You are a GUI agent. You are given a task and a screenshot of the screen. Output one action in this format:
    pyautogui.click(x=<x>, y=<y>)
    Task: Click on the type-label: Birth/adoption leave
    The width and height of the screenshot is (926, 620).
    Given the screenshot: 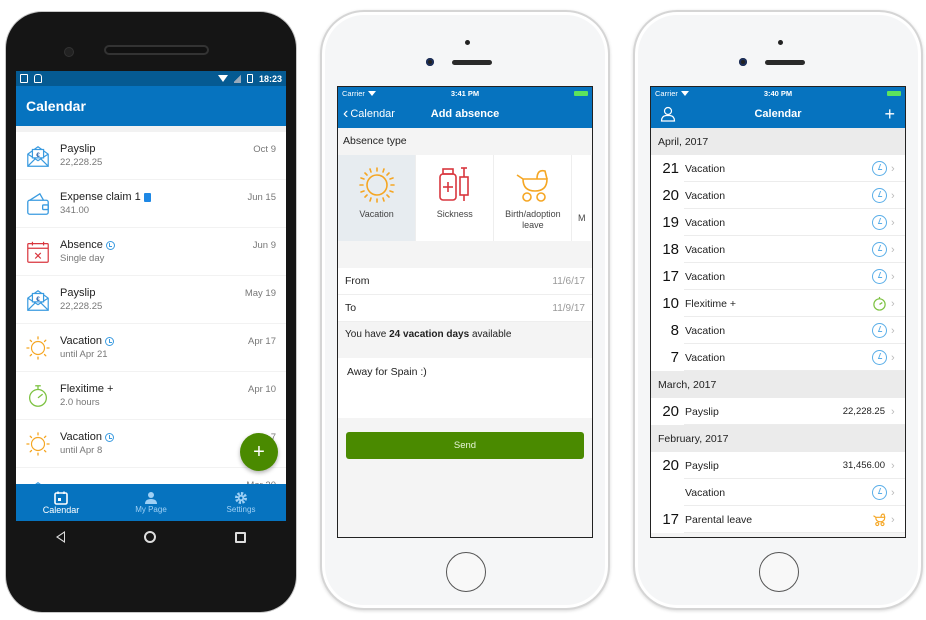 What is the action you would take?
    pyautogui.click(x=533, y=219)
    